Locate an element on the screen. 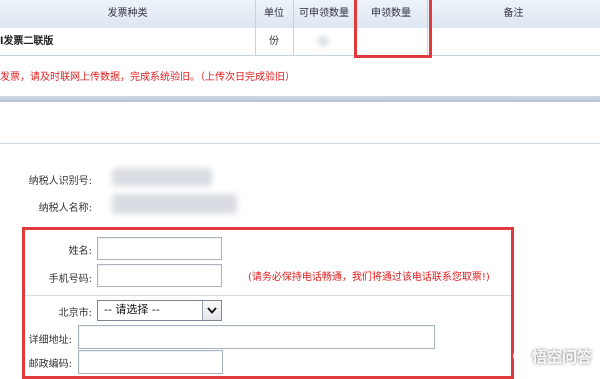 This screenshot has width=600, height=379. section-divider-bar is located at coordinates (300, 99).